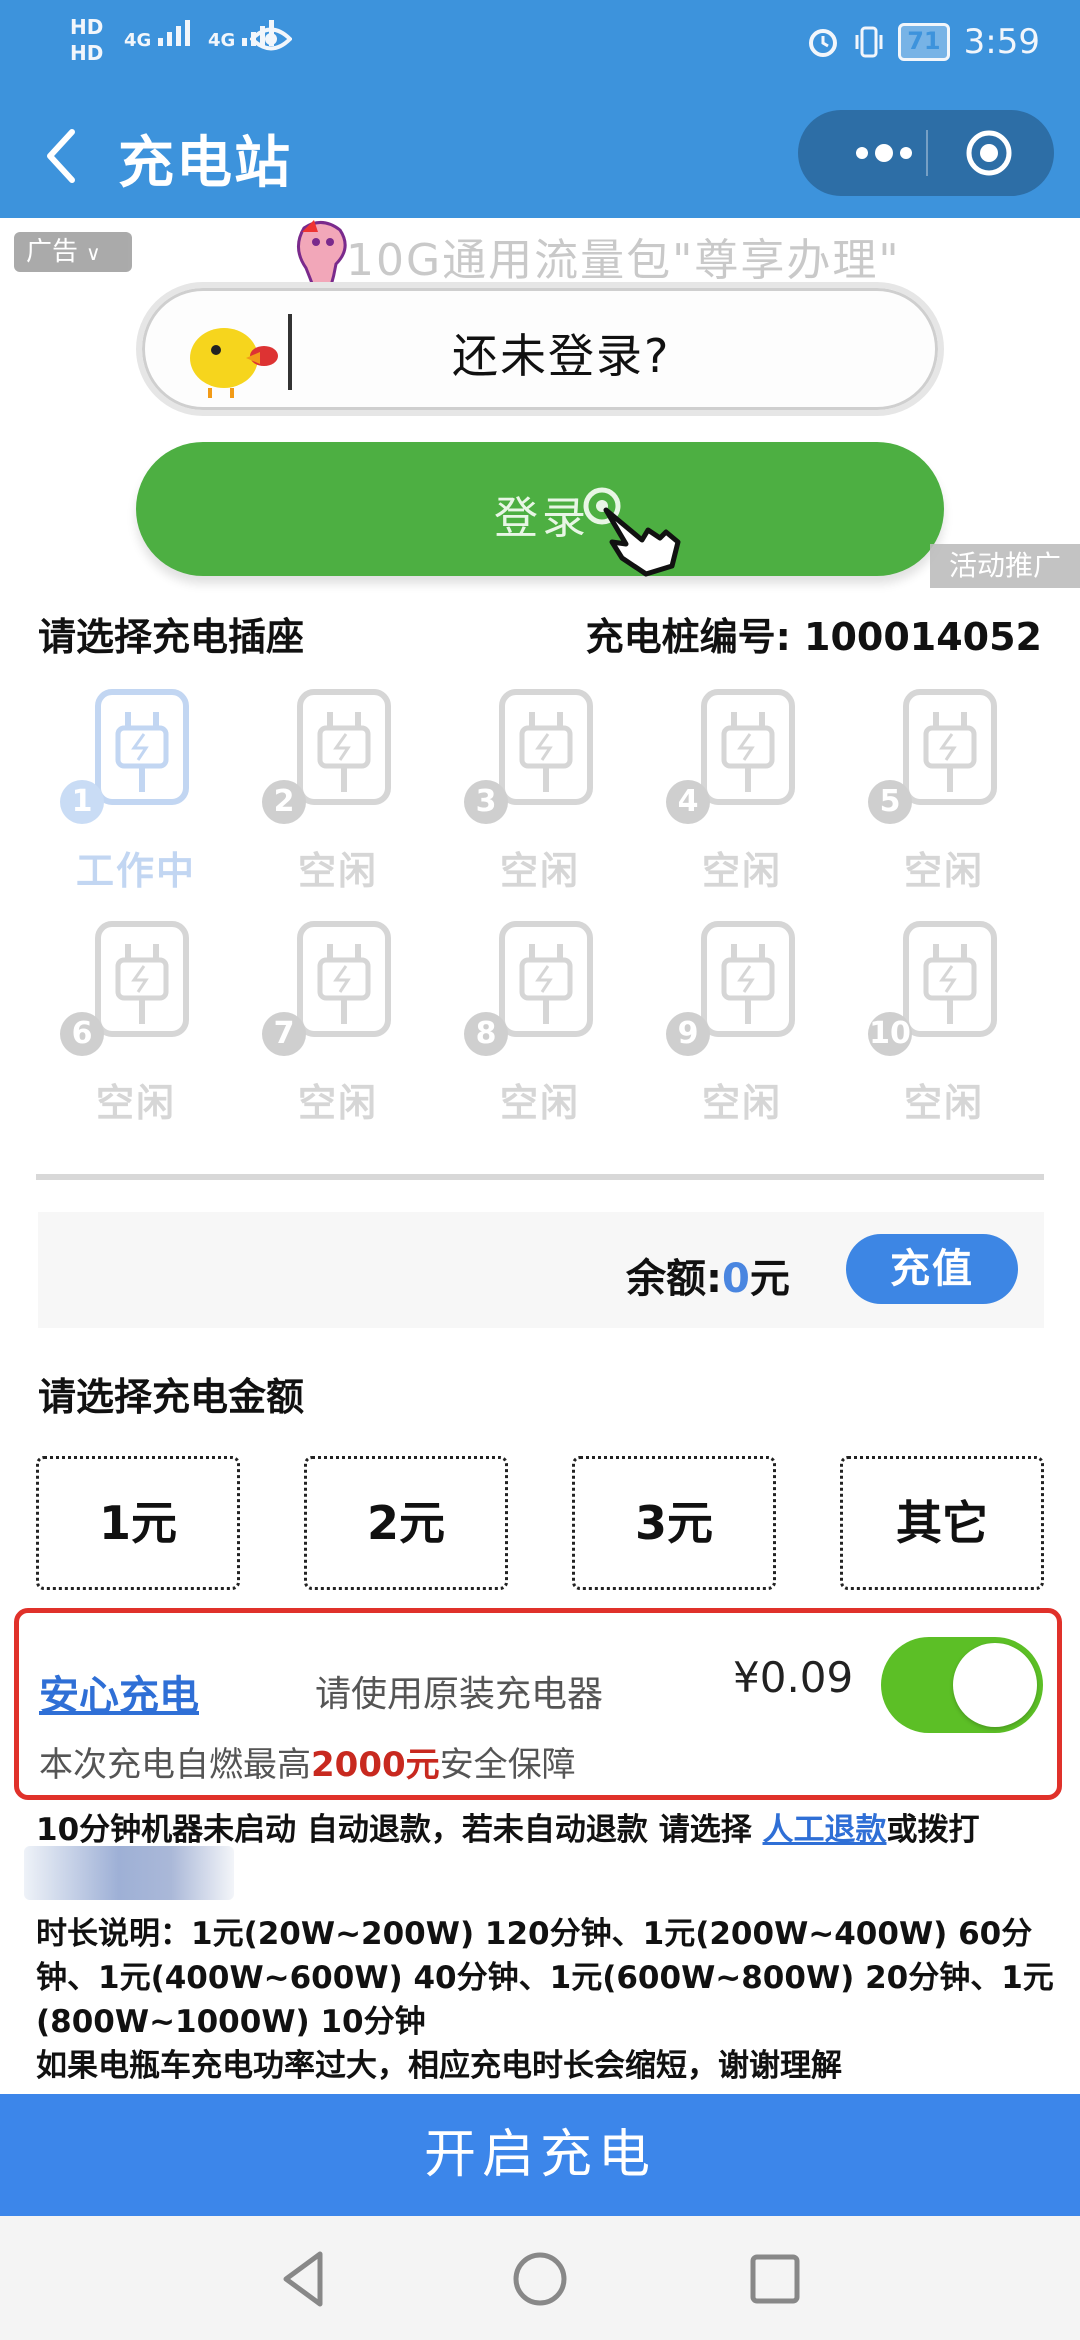  What do you see at coordinates (82, 802) in the screenshot?
I see `socket-number: 1` at bounding box center [82, 802].